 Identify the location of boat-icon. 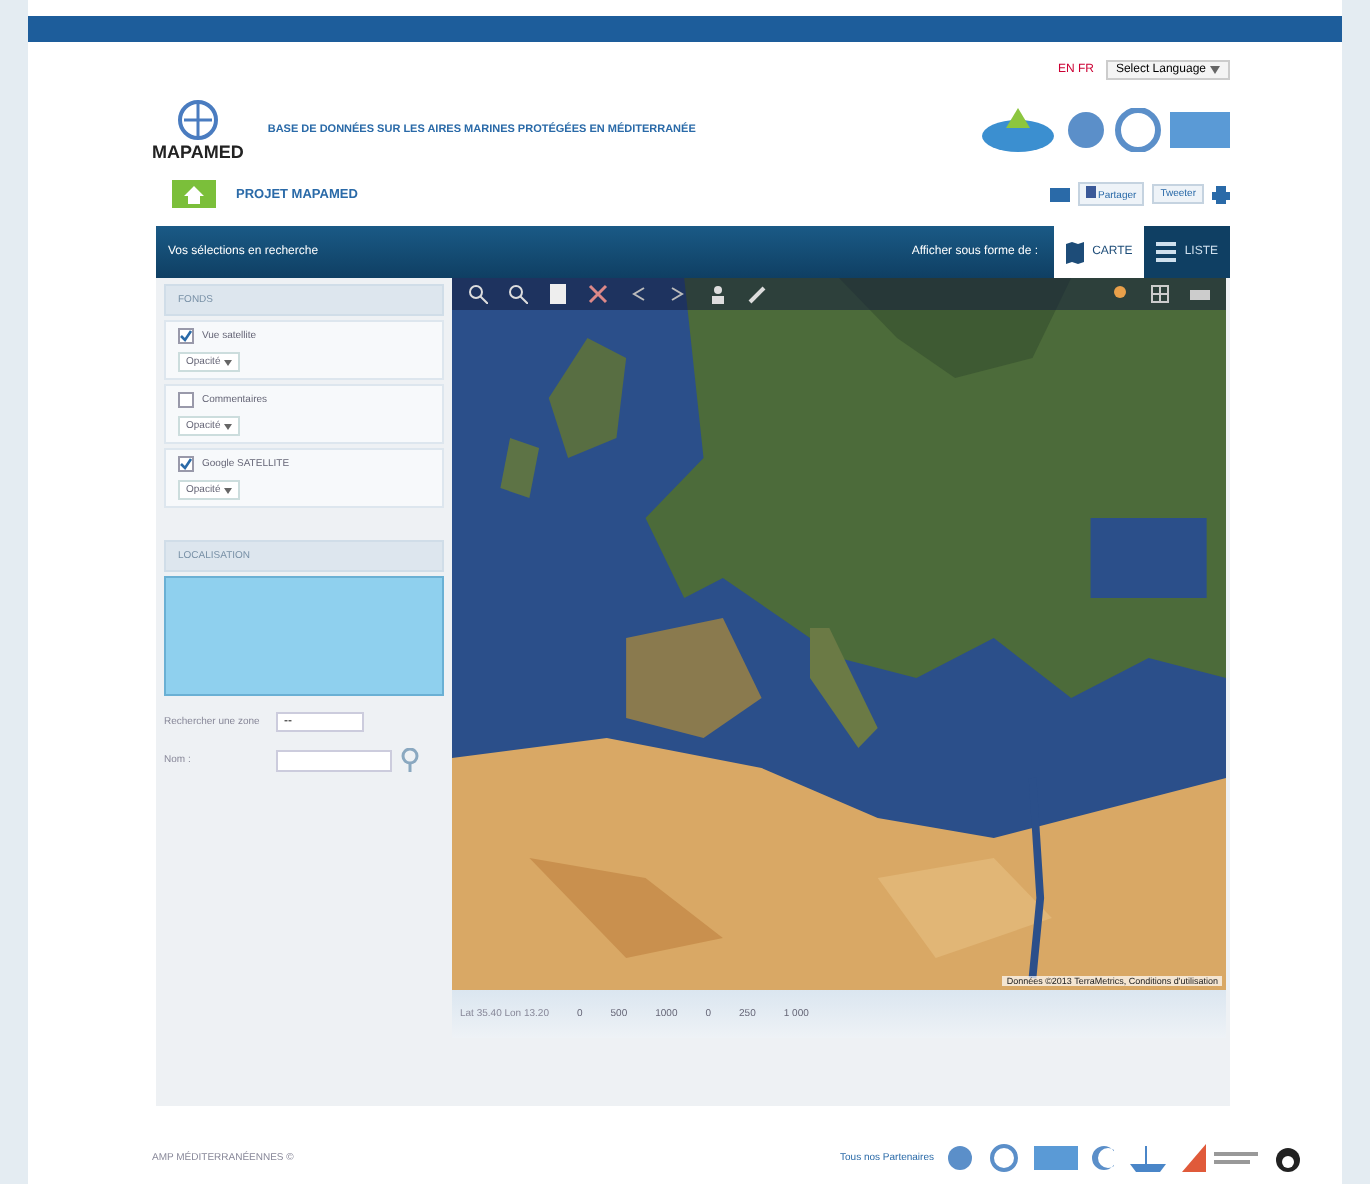
(1148, 1158).